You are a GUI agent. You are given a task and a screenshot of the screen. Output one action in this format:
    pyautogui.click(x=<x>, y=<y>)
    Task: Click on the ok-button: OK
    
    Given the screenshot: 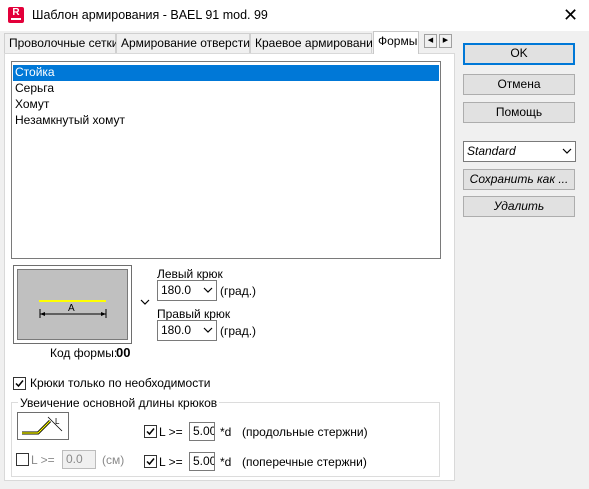 What is the action you would take?
    pyautogui.click(x=519, y=54)
    